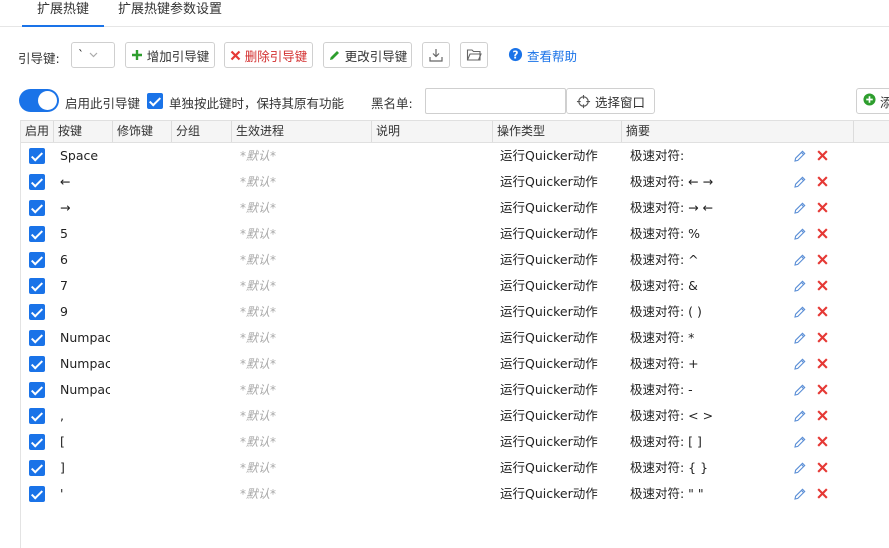 Image resolution: width=889 pixels, height=548 pixels. Describe the element at coordinates (495, 101) in the screenshot. I see `blacklist-input` at that location.